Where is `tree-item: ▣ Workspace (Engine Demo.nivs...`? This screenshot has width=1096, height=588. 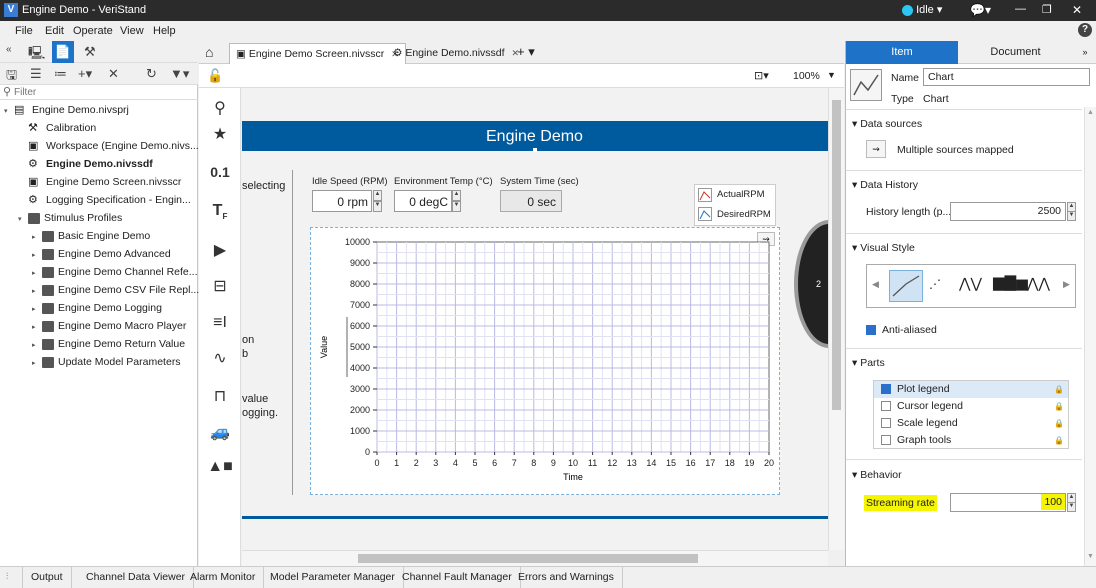 tree-item: ▣ Workspace (Engine Demo.nivs... is located at coordinates (108, 146).